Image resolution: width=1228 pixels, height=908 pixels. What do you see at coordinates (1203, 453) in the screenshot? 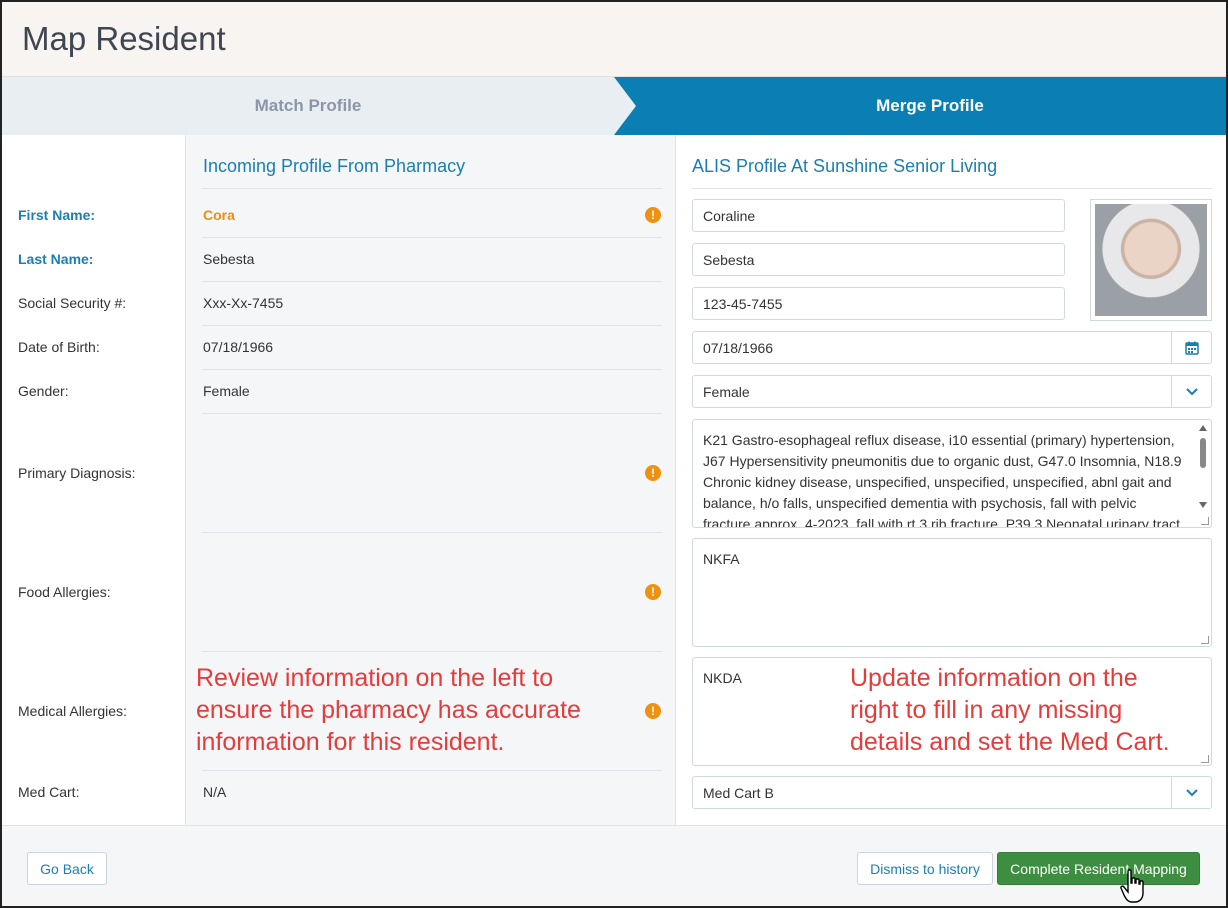
I see `scroll-thumb` at bounding box center [1203, 453].